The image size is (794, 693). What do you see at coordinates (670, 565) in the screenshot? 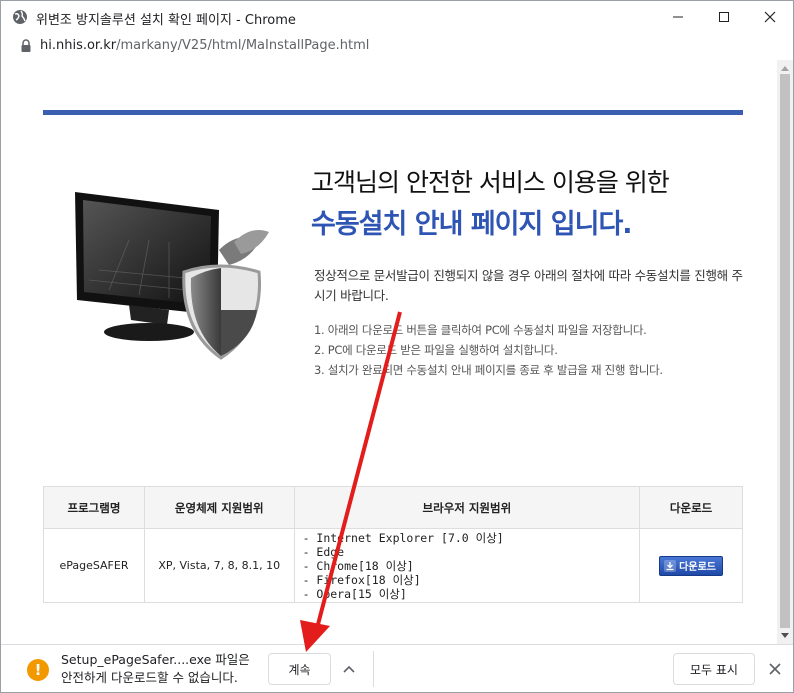
I see `download-icon` at bounding box center [670, 565].